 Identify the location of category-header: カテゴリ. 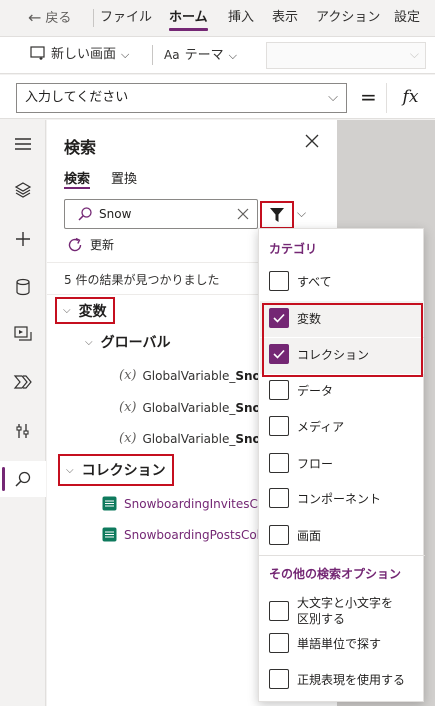
(293, 249).